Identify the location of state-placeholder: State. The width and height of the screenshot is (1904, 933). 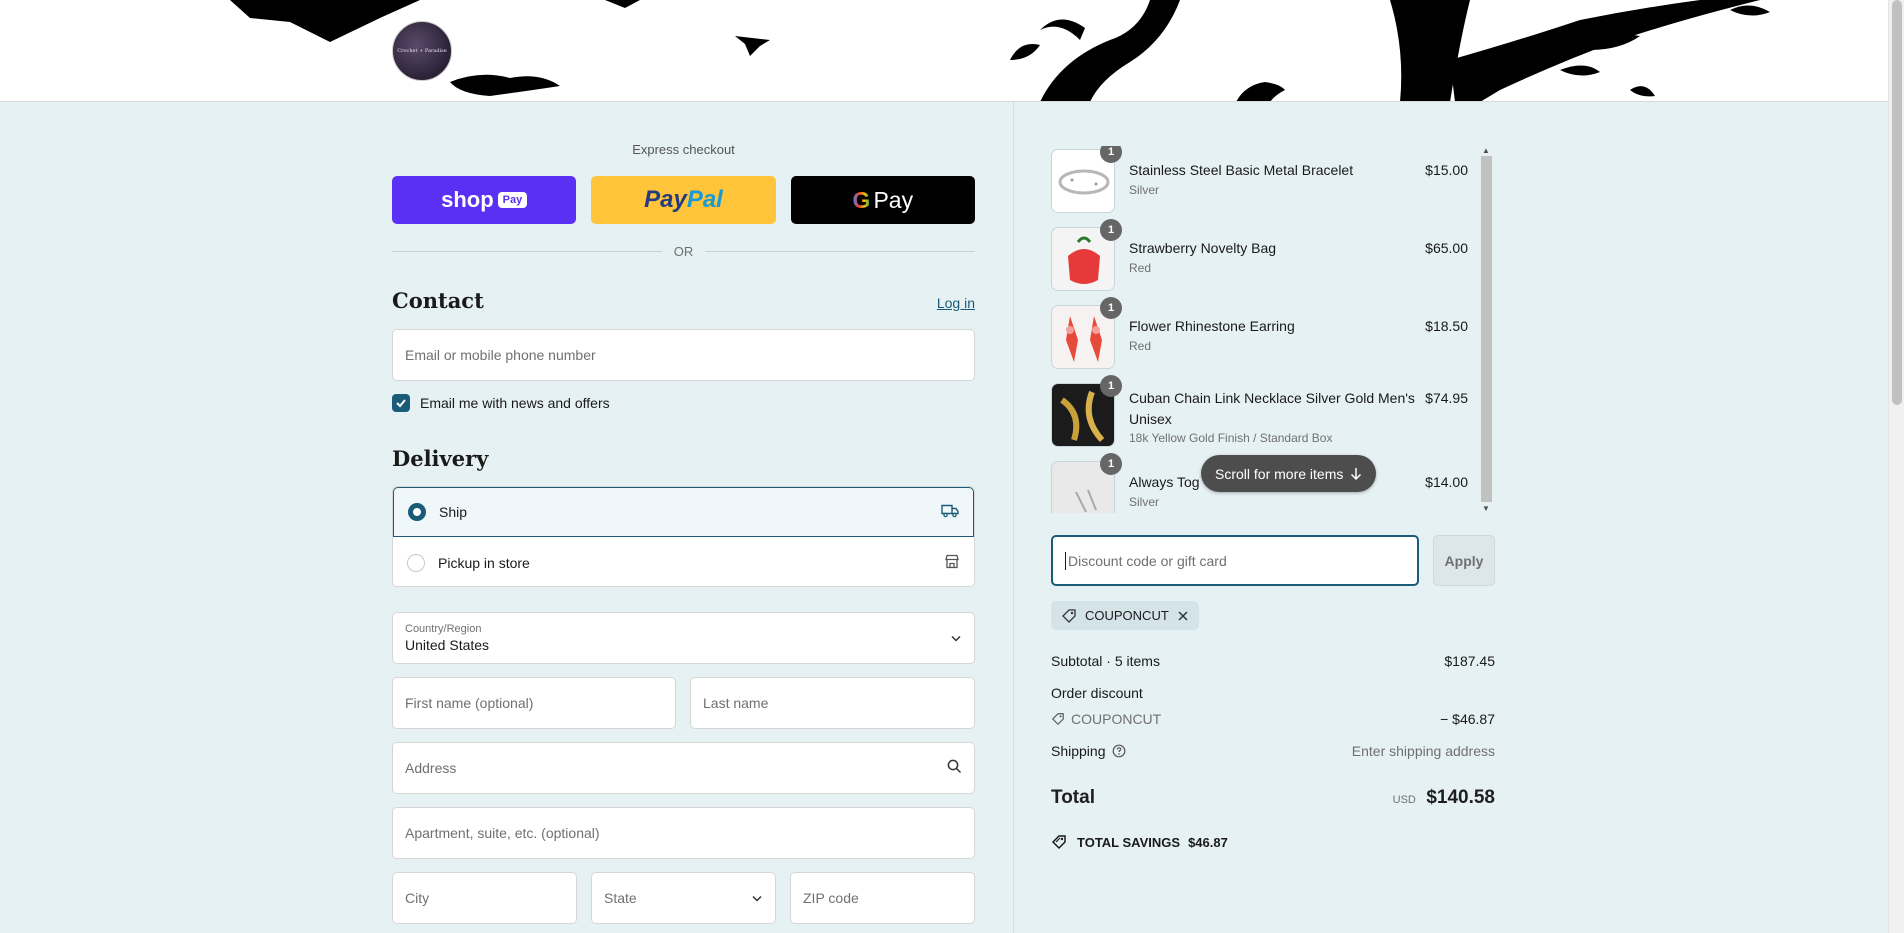
(620, 898).